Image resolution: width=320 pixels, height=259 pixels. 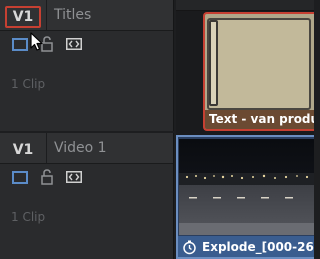 I want to click on track-name: Video 1, so click(x=80, y=148).